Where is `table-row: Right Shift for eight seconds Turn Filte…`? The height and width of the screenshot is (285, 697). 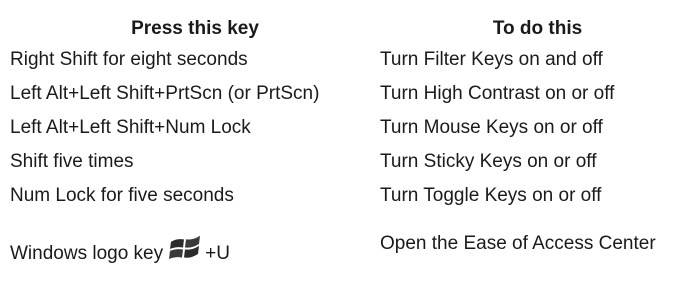
table-row: Right Shift for eight seconds Turn Filte… is located at coordinates (352, 60).